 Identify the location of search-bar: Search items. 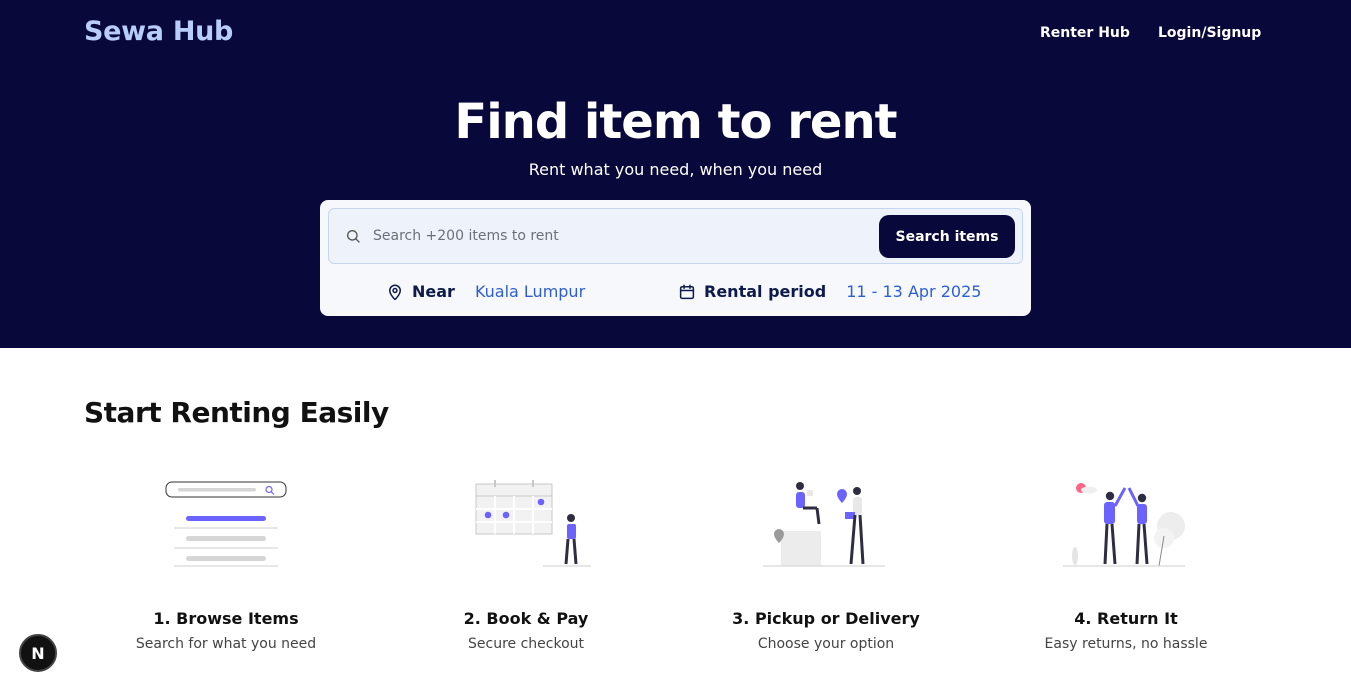
(675, 236).